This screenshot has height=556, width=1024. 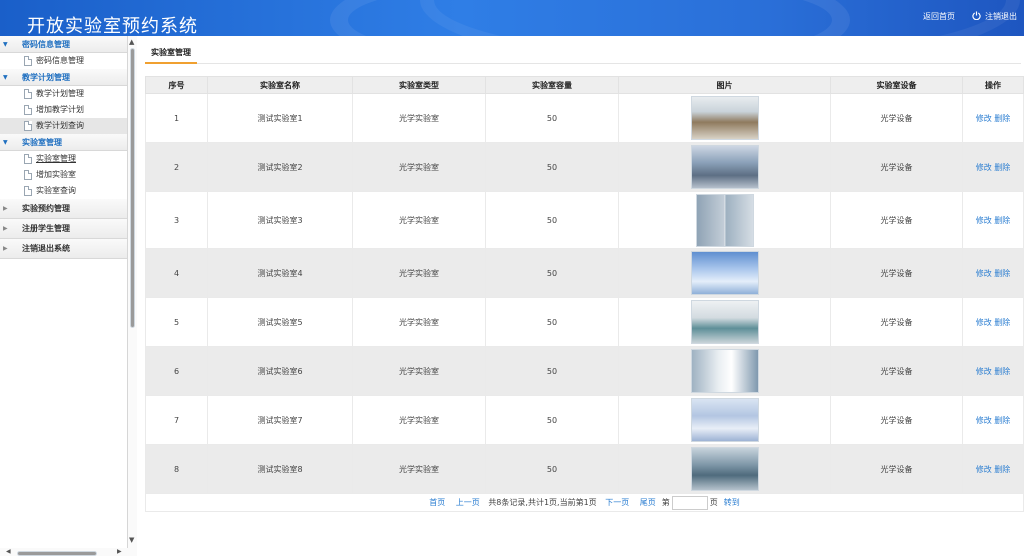 I want to click on column-header: 实验室名称, so click(x=280, y=85).